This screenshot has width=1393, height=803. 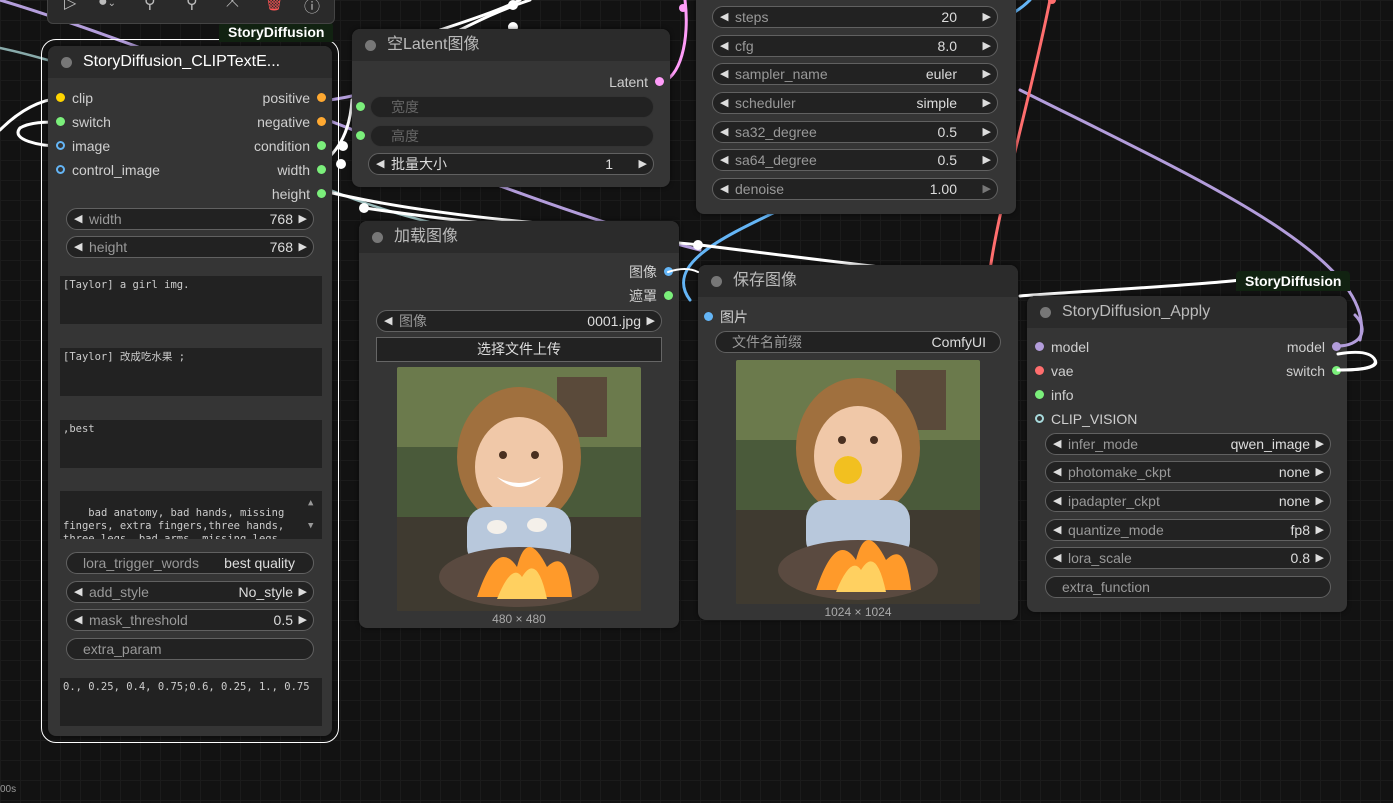 I want to click on batch-size-widget: ◀ 批量大小 1 ▶, so click(x=511, y=164).